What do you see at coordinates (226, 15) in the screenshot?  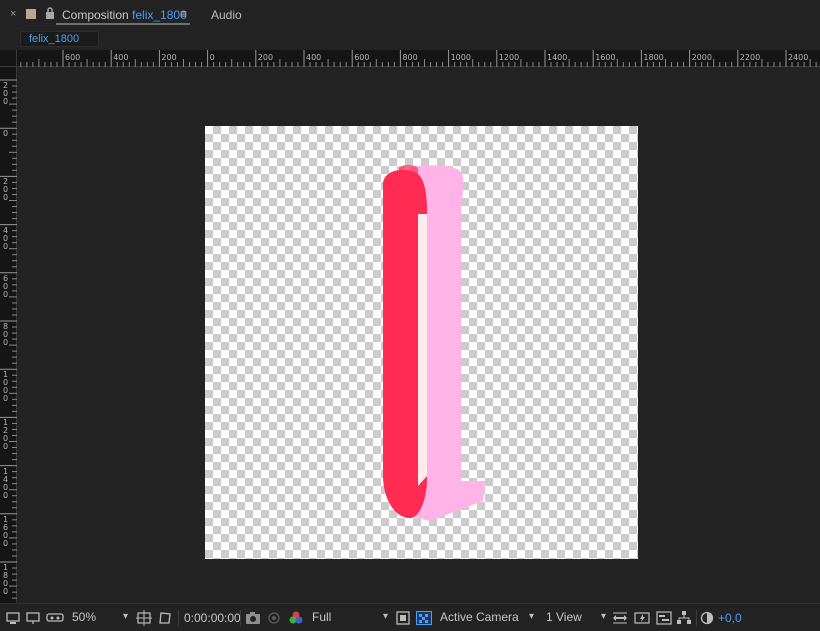 I see `tab-audio: Audio` at bounding box center [226, 15].